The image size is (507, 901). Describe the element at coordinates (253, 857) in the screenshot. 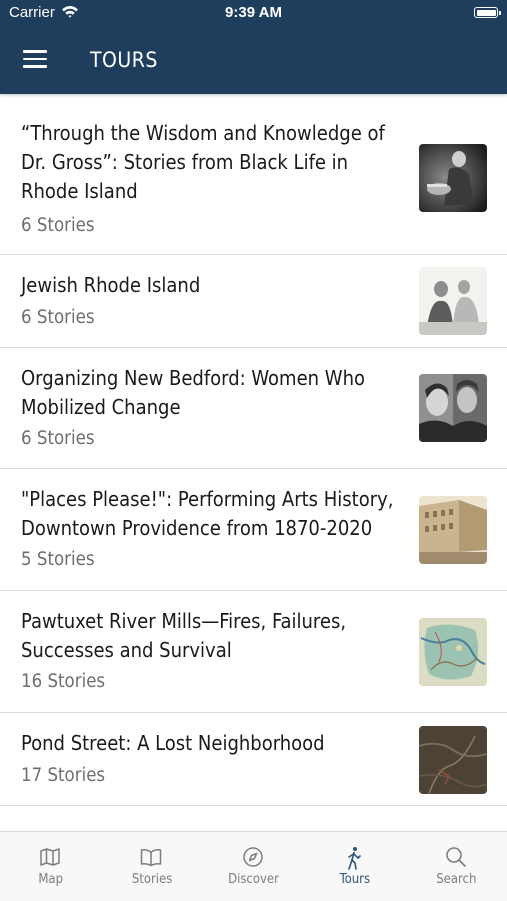

I see `compass-icon` at that location.